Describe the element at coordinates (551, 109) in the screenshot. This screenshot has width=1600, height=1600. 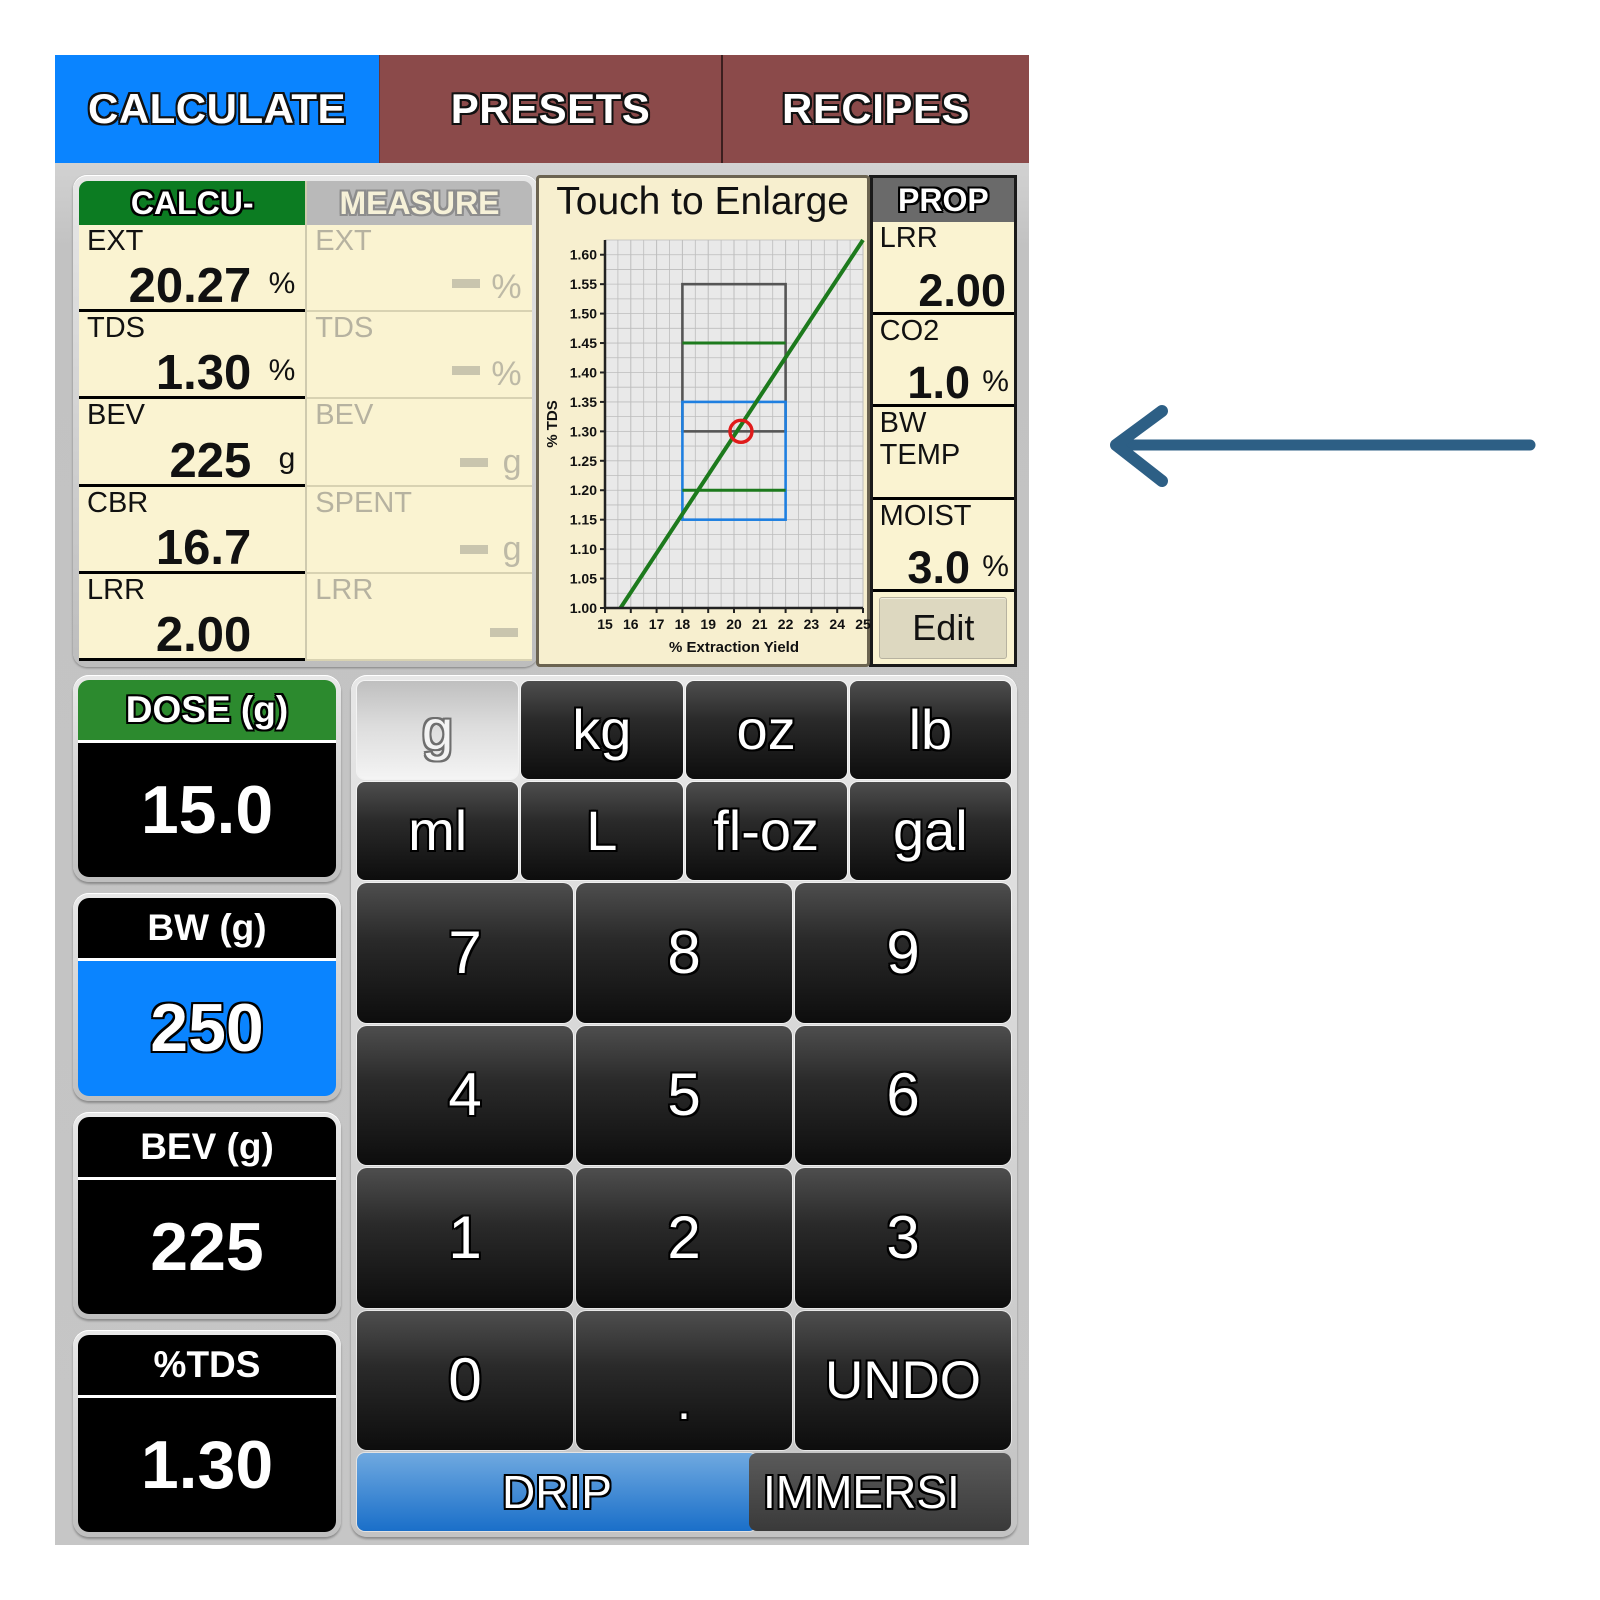
I see `tab-presets: PRESETS` at that location.